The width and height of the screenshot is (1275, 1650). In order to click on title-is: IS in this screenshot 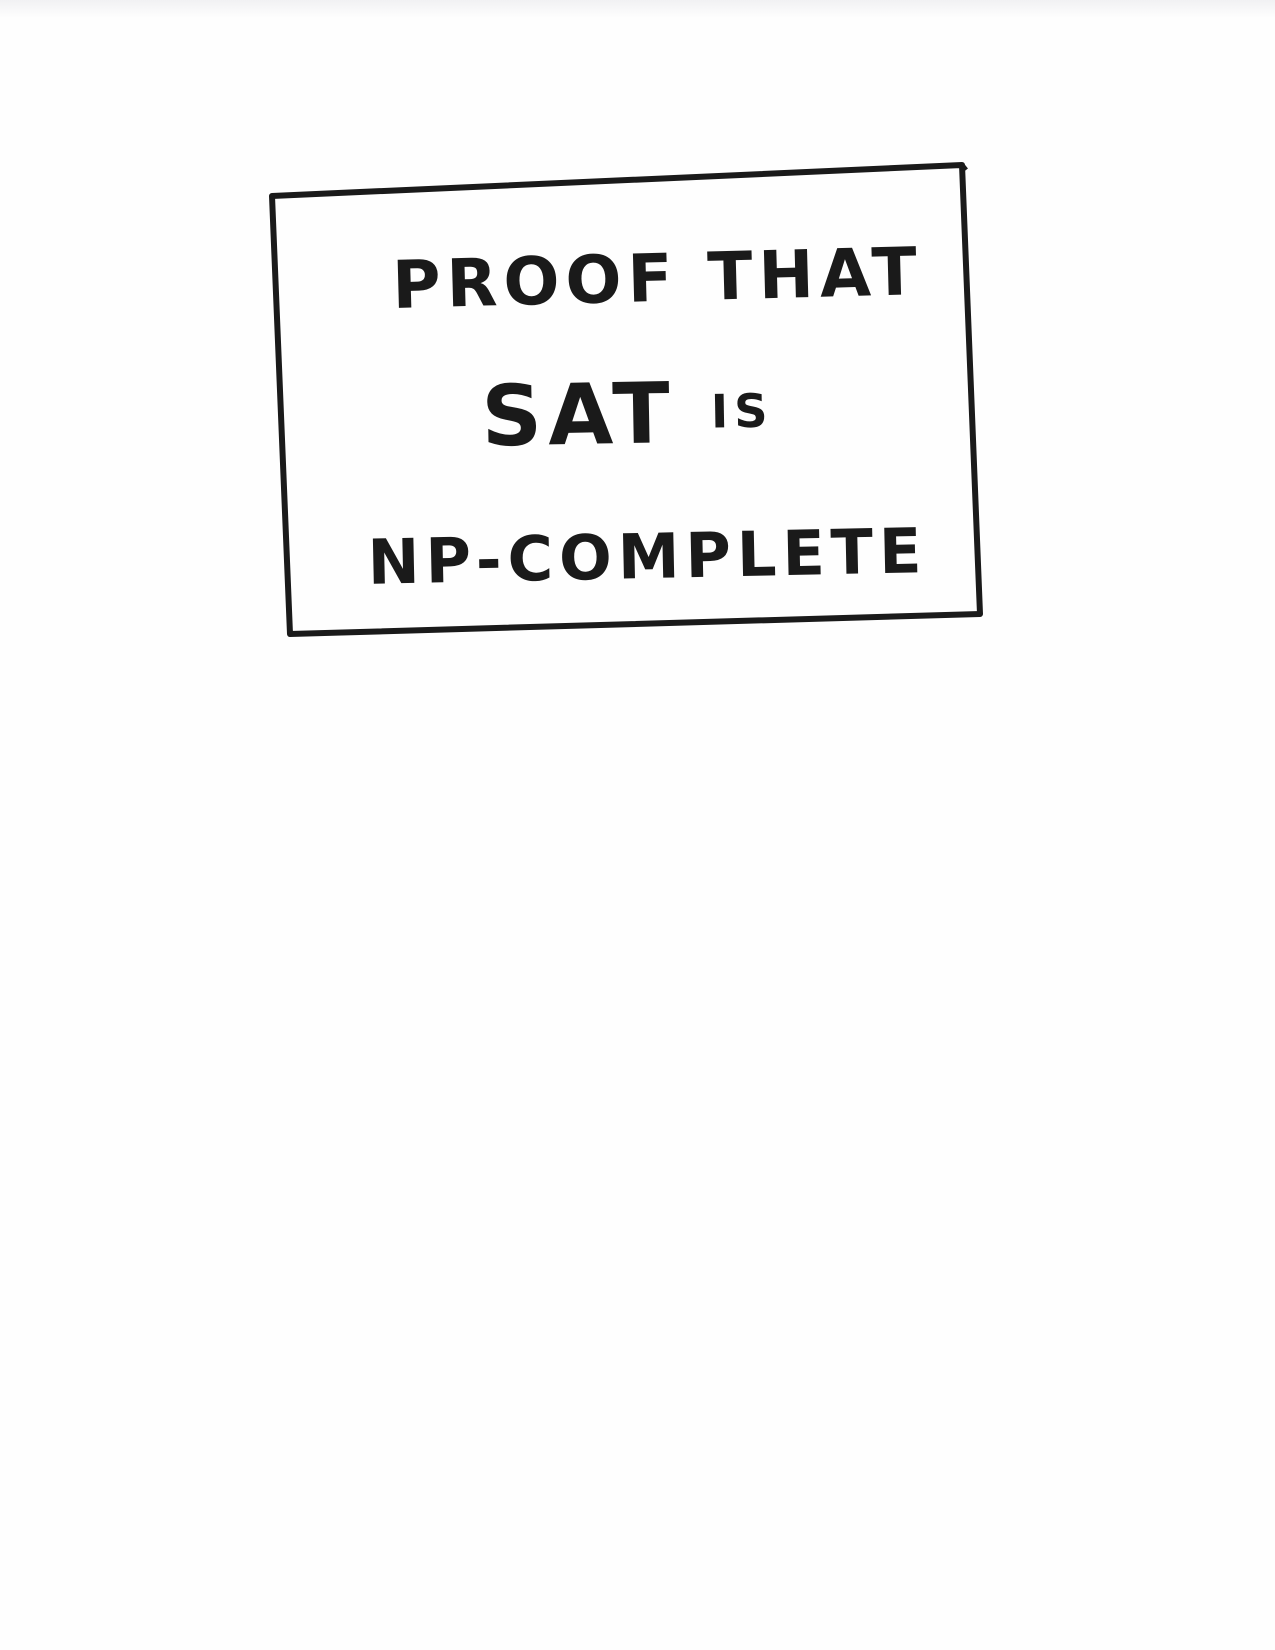, I will do `click(742, 411)`.